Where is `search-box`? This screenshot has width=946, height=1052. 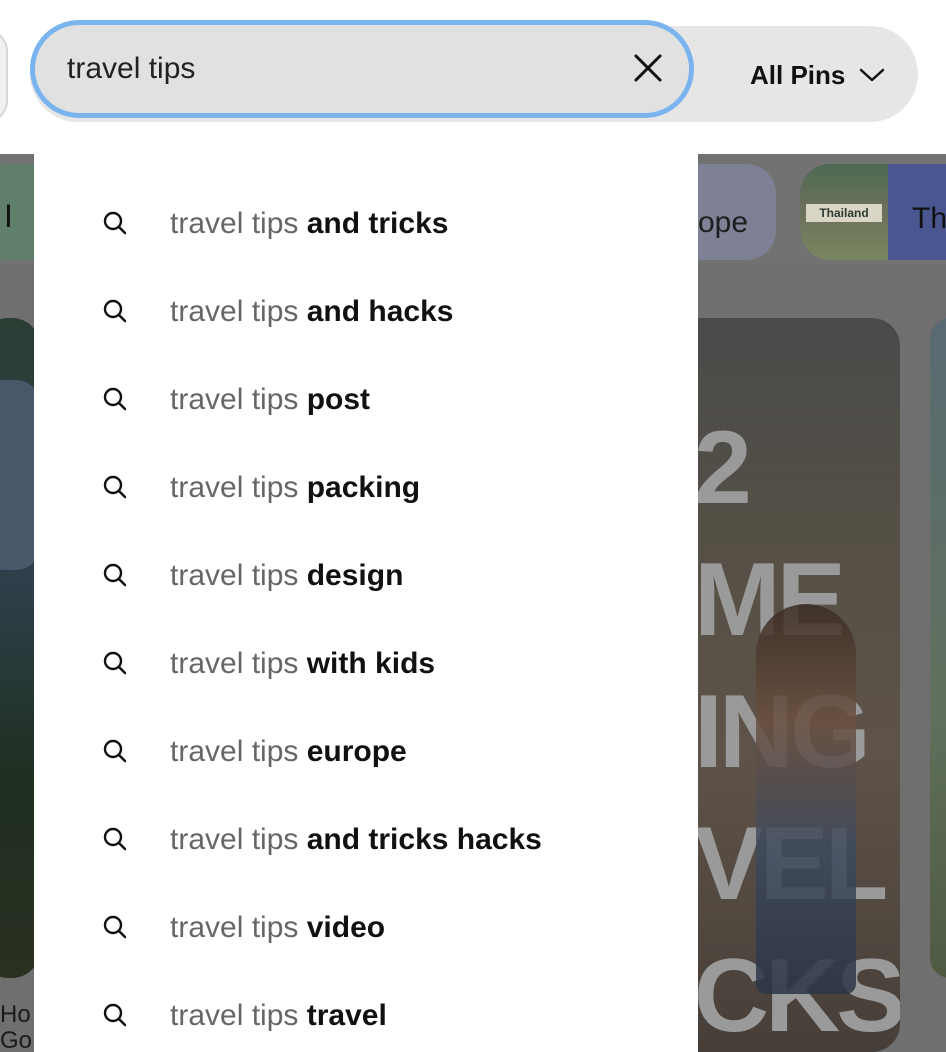
search-box is located at coordinates (362, 69).